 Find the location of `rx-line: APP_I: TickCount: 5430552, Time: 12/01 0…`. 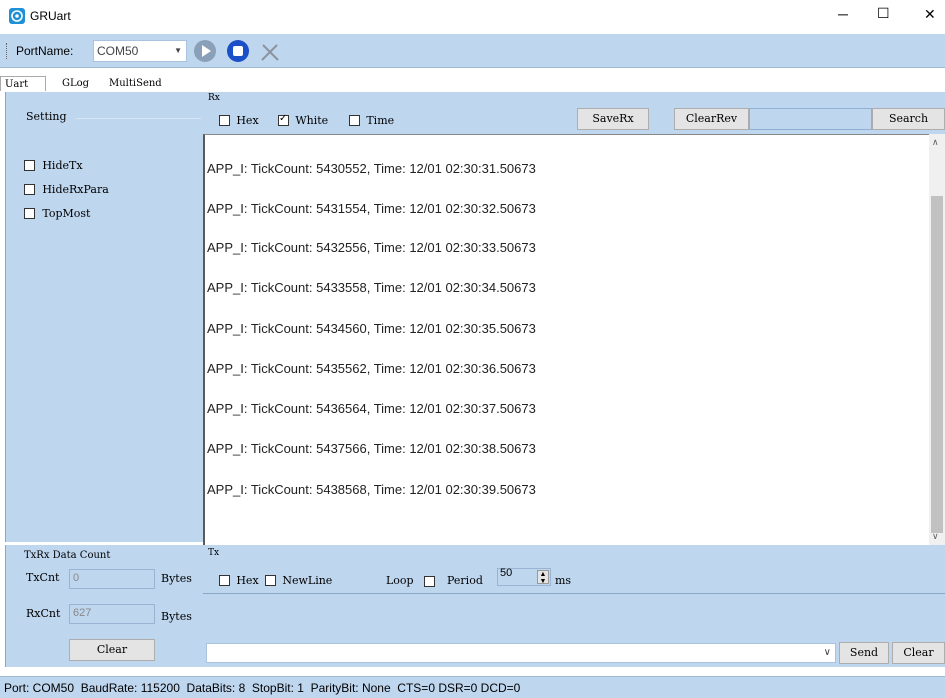

rx-line: APP_I: TickCount: 5430552, Time: 12/01 0… is located at coordinates (371, 168).